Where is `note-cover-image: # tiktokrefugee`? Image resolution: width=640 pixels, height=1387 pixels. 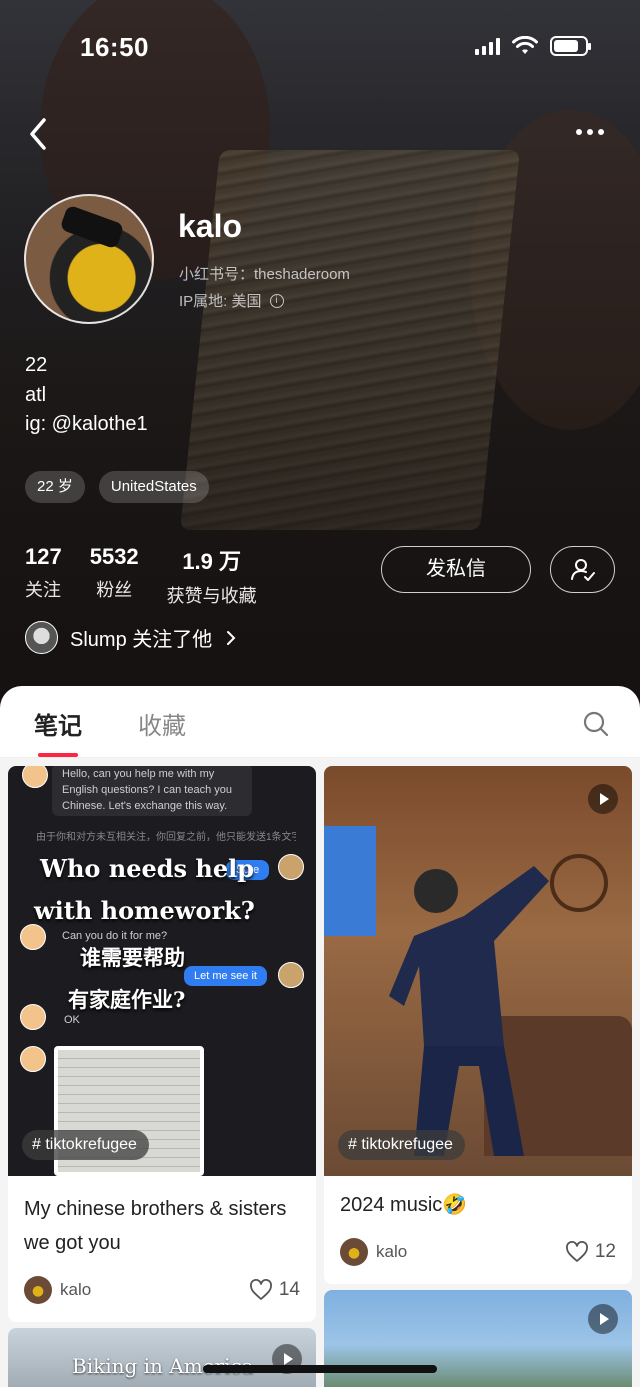 note-cover-image: # tiktokrefugee is located at coordinates (478, 971).